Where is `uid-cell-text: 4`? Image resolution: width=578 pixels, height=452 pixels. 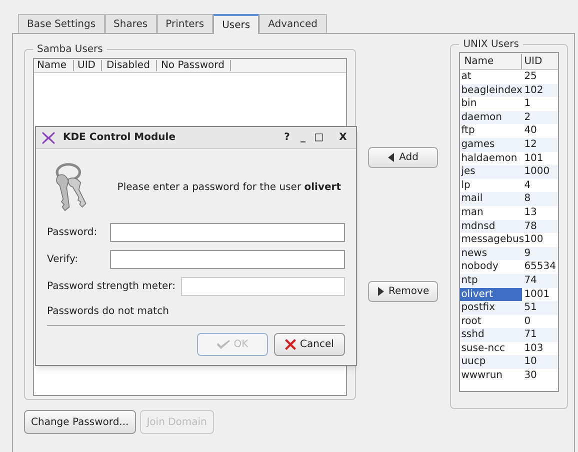
uid-cell-text: 4 is located at coordinates (527, 185).